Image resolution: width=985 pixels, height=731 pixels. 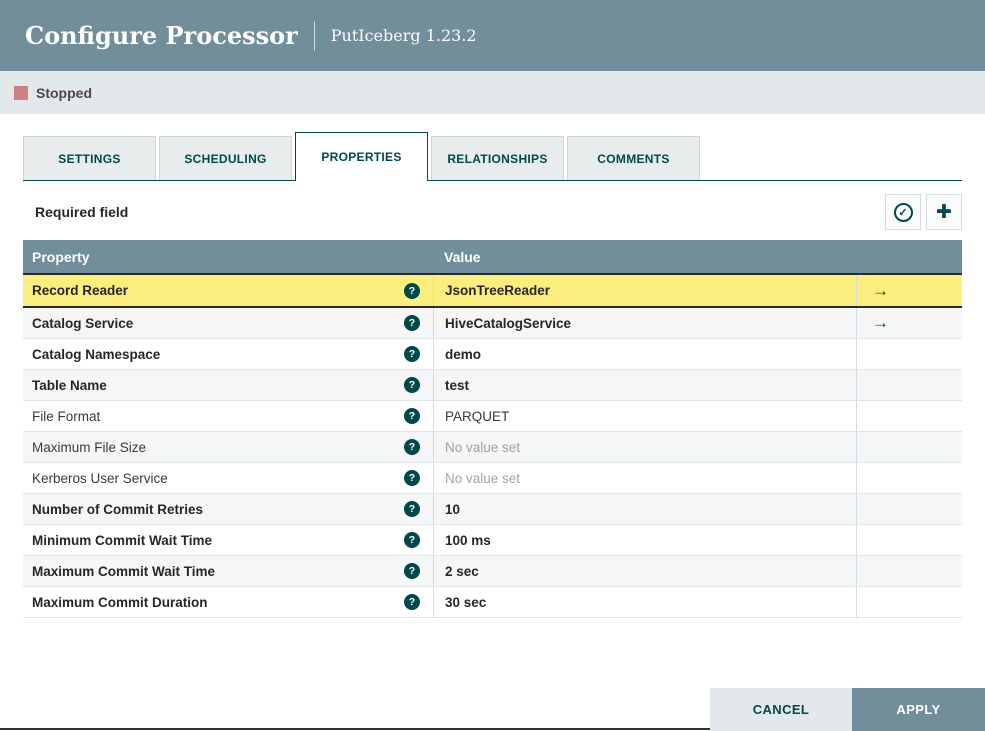 I want to click on table-toolbar: Required field ✓ ✚, so click(x=492, y=212).